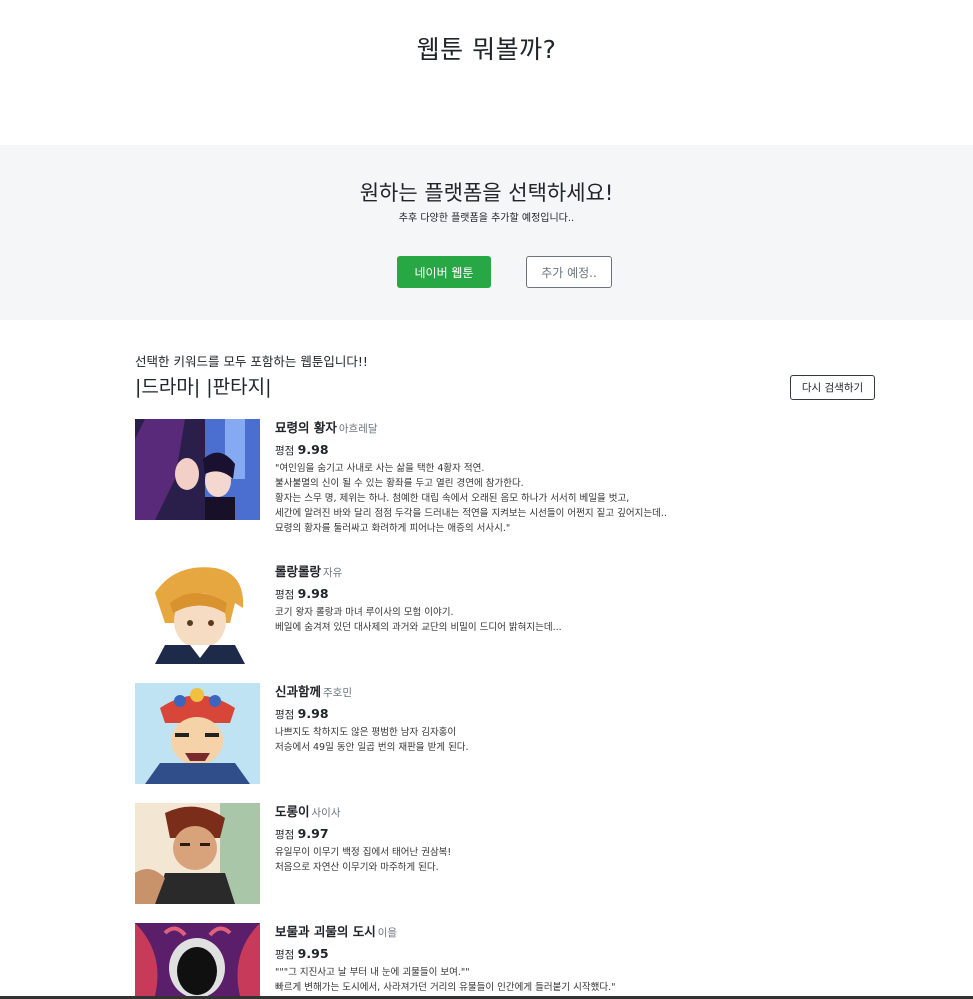 Image resolution: width=973 pixels, height=999 pixels. What do you see at coordinates (575, 812) in the screenshot?
I see `webtoon-title: 도롱이 사이사` at bounding box center [575, 812].